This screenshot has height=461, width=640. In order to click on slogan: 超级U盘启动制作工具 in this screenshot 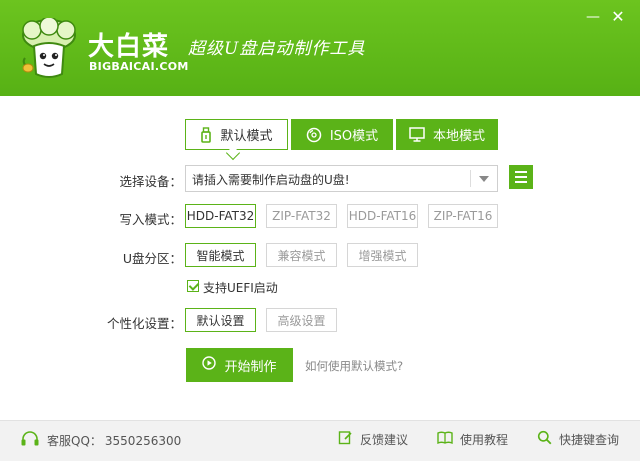, I will do `click(277, 49)`.